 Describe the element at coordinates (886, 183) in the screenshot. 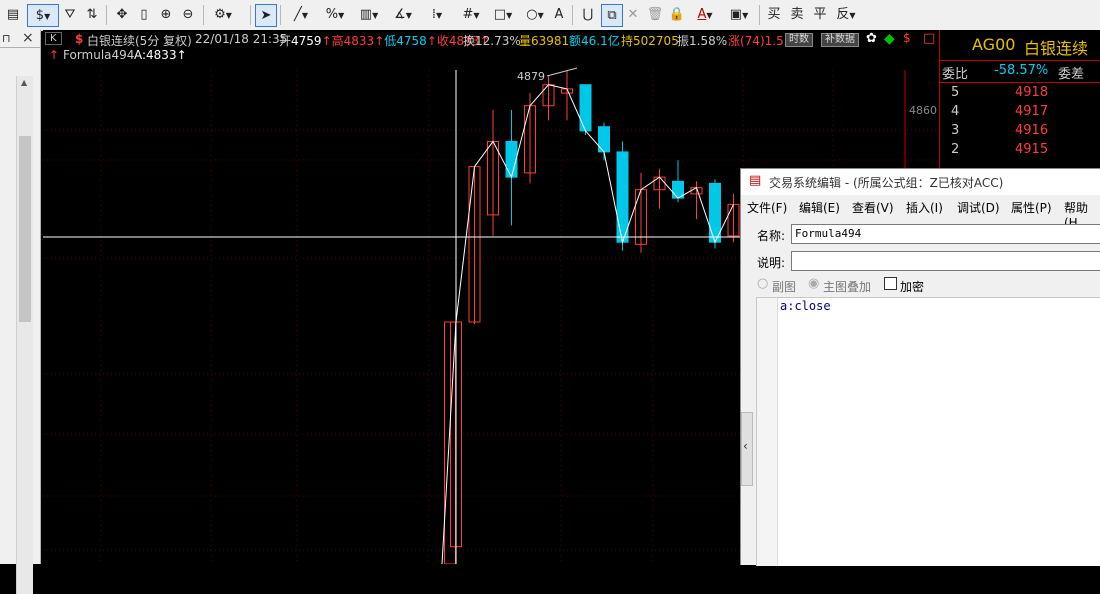

I see `dialog-title: 交易系统编辑 - (所属公式组：Z已核对ACC)` at that location.